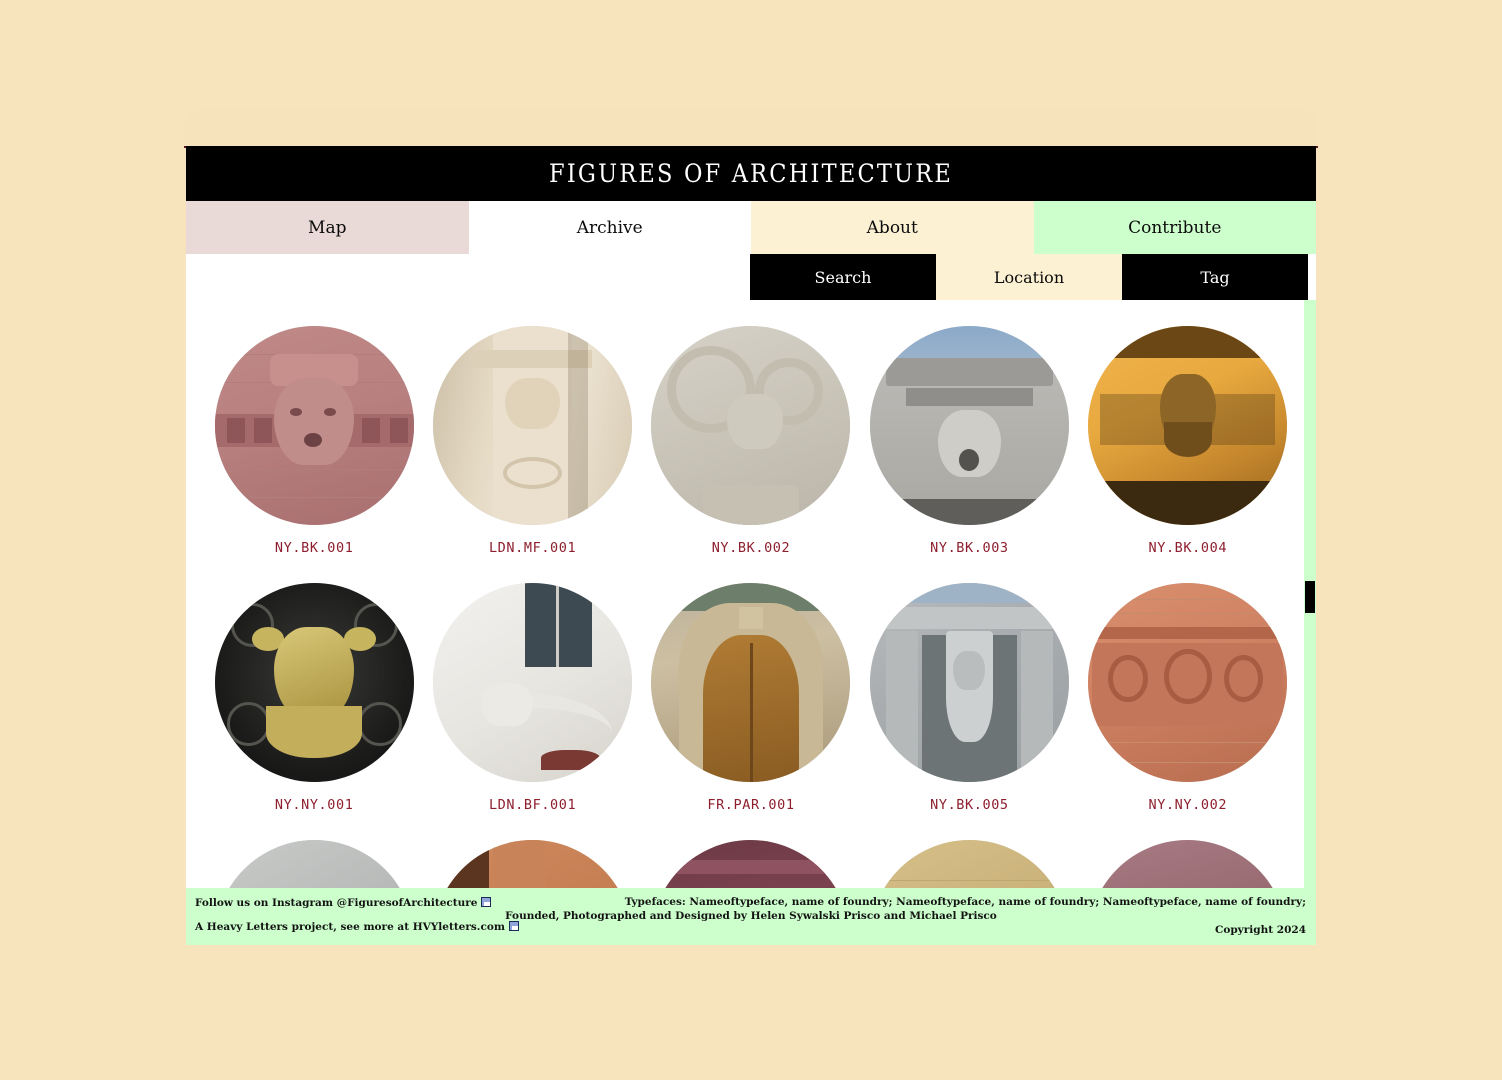  I want to click on scrollbar-thumb, so click(1310, 597).